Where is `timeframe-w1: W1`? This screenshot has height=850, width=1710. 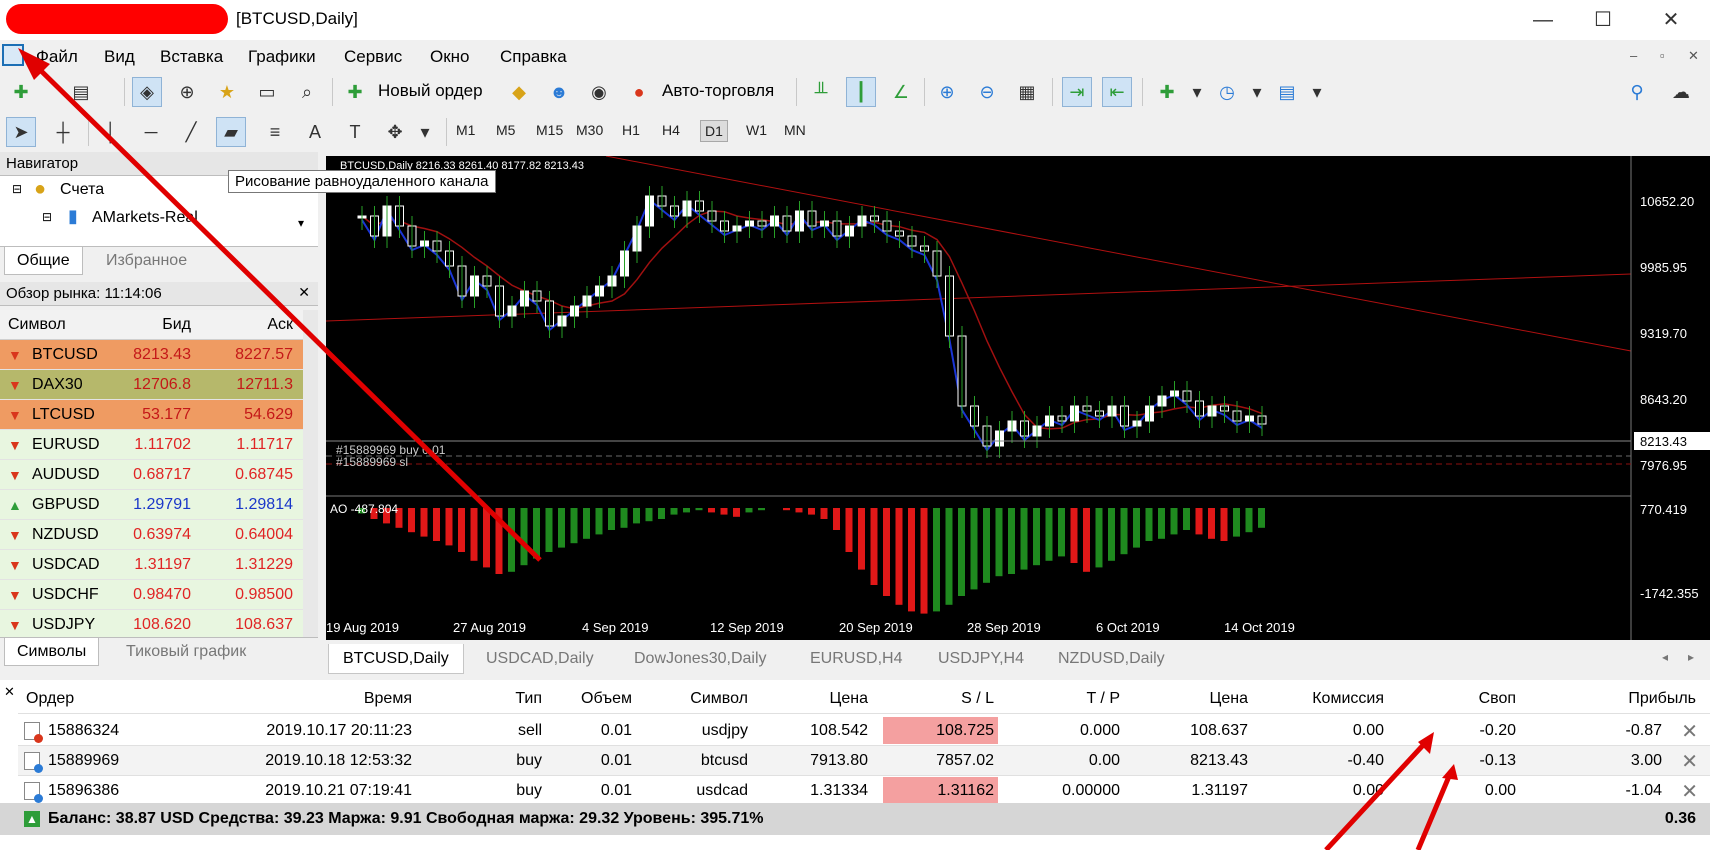 timeframe-w1: W1 is located at coordinates (756, 130).